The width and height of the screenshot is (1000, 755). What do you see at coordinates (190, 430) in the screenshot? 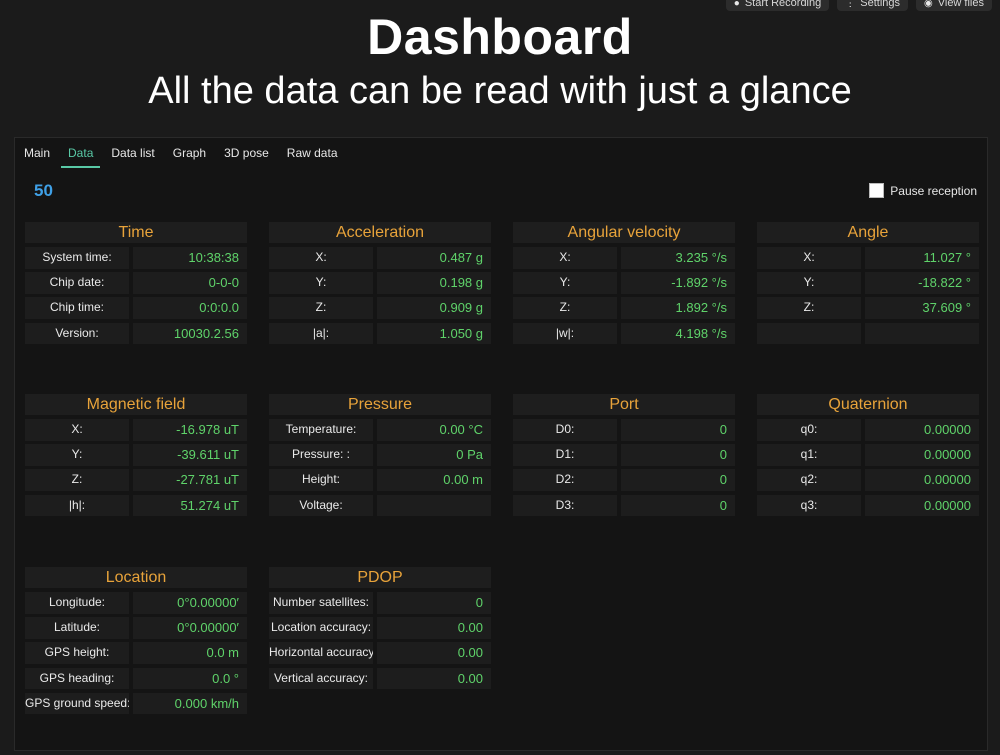
I see `field-value: -16.978 uT` at bounding box center [190, 430].